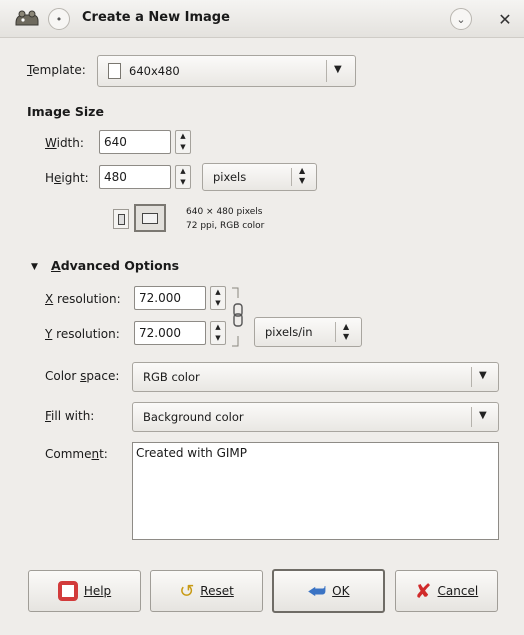 The height and width of the screenshot is (635, 524). What do you see at coordinates (59, 19) in the screenshot?
I see `window-menu-icon: •` at bounding box center [59, 19].